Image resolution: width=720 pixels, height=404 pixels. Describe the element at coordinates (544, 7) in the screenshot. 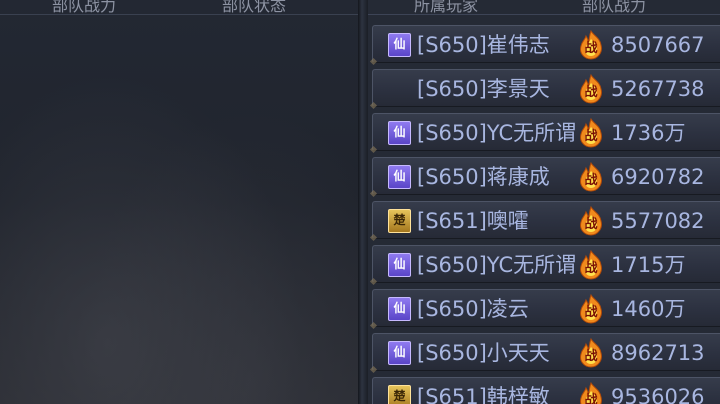

I see `right-column-header: 所属玩家 部队战力` at that location.